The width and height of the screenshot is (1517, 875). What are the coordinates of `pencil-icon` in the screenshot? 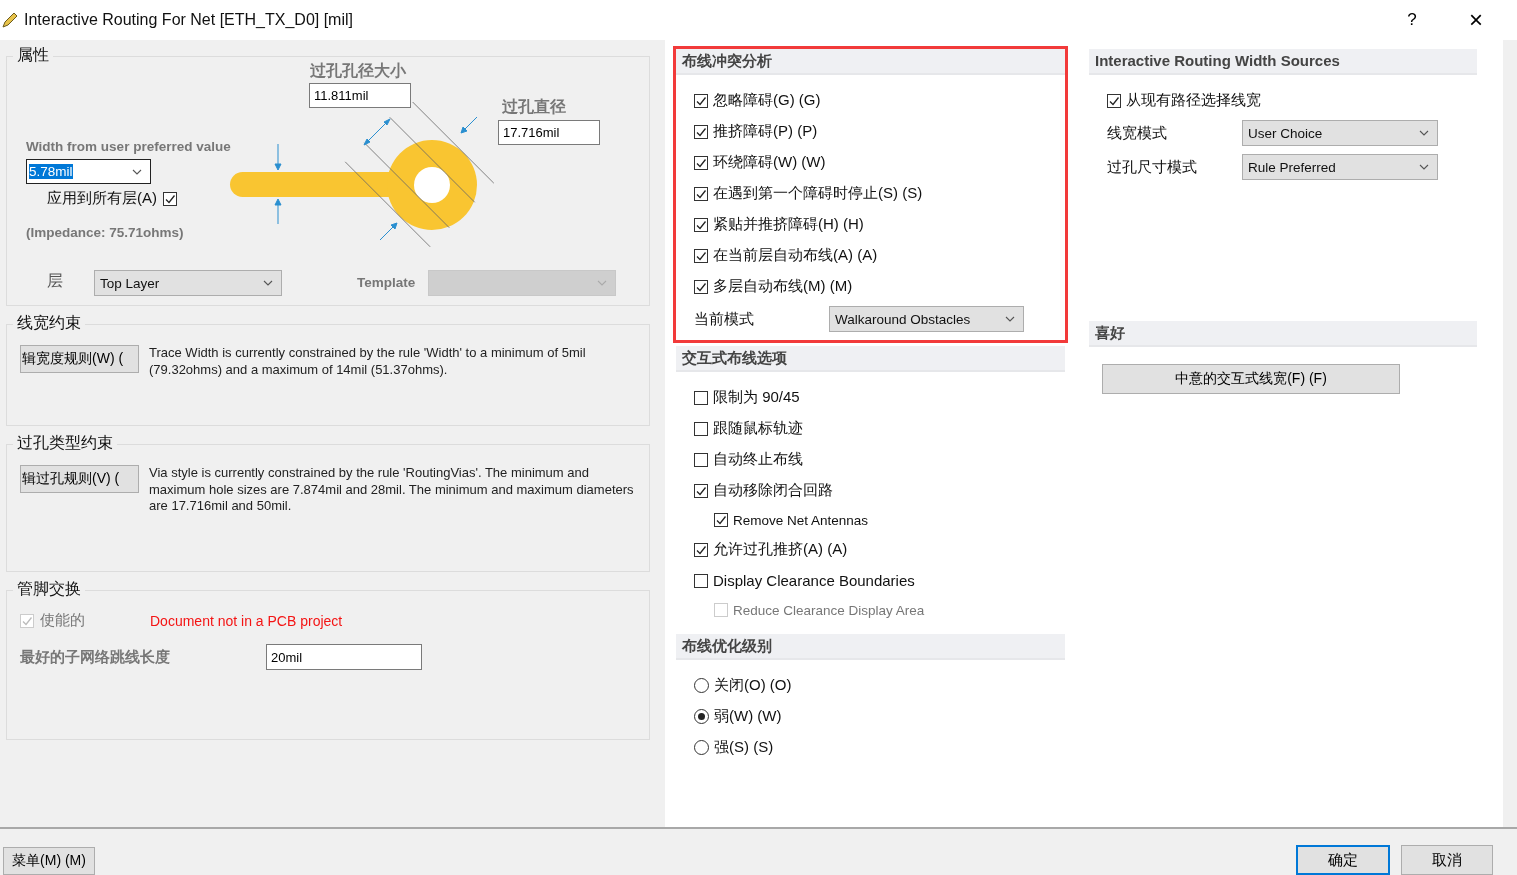 It's located at (10, 20).